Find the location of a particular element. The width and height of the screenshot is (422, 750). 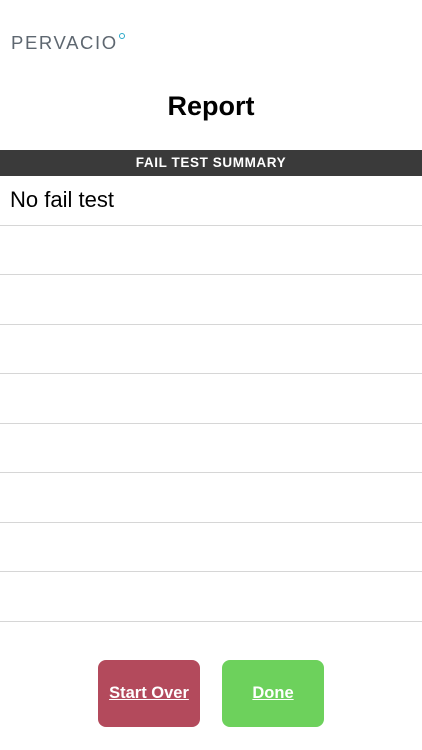

pervacio-logo: PERVACIO is located at coordinates (68, 43).